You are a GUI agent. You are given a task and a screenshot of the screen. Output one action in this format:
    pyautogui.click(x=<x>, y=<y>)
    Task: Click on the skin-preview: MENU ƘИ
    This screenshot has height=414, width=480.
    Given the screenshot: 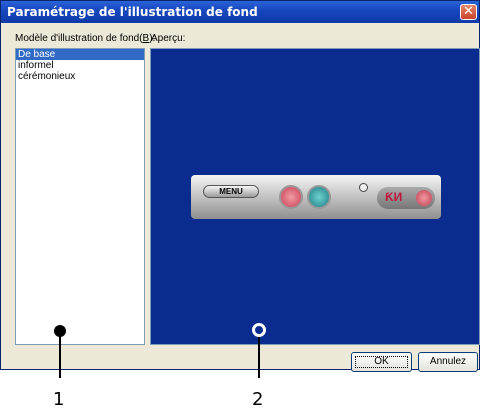 What is the action you would take?
    pyautogui.click(x=316, y=197)
    